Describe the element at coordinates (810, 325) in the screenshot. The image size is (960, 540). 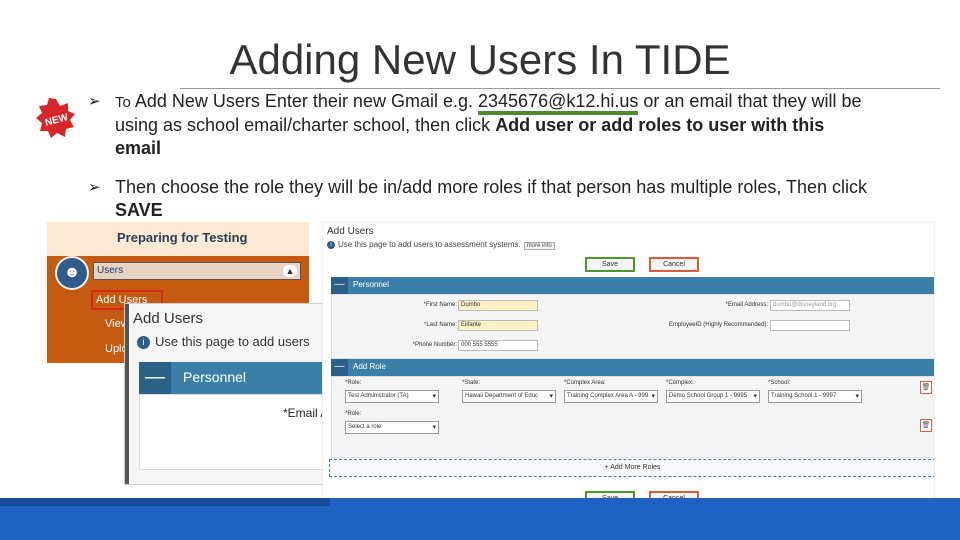
I see `employee-id-input` at that location.